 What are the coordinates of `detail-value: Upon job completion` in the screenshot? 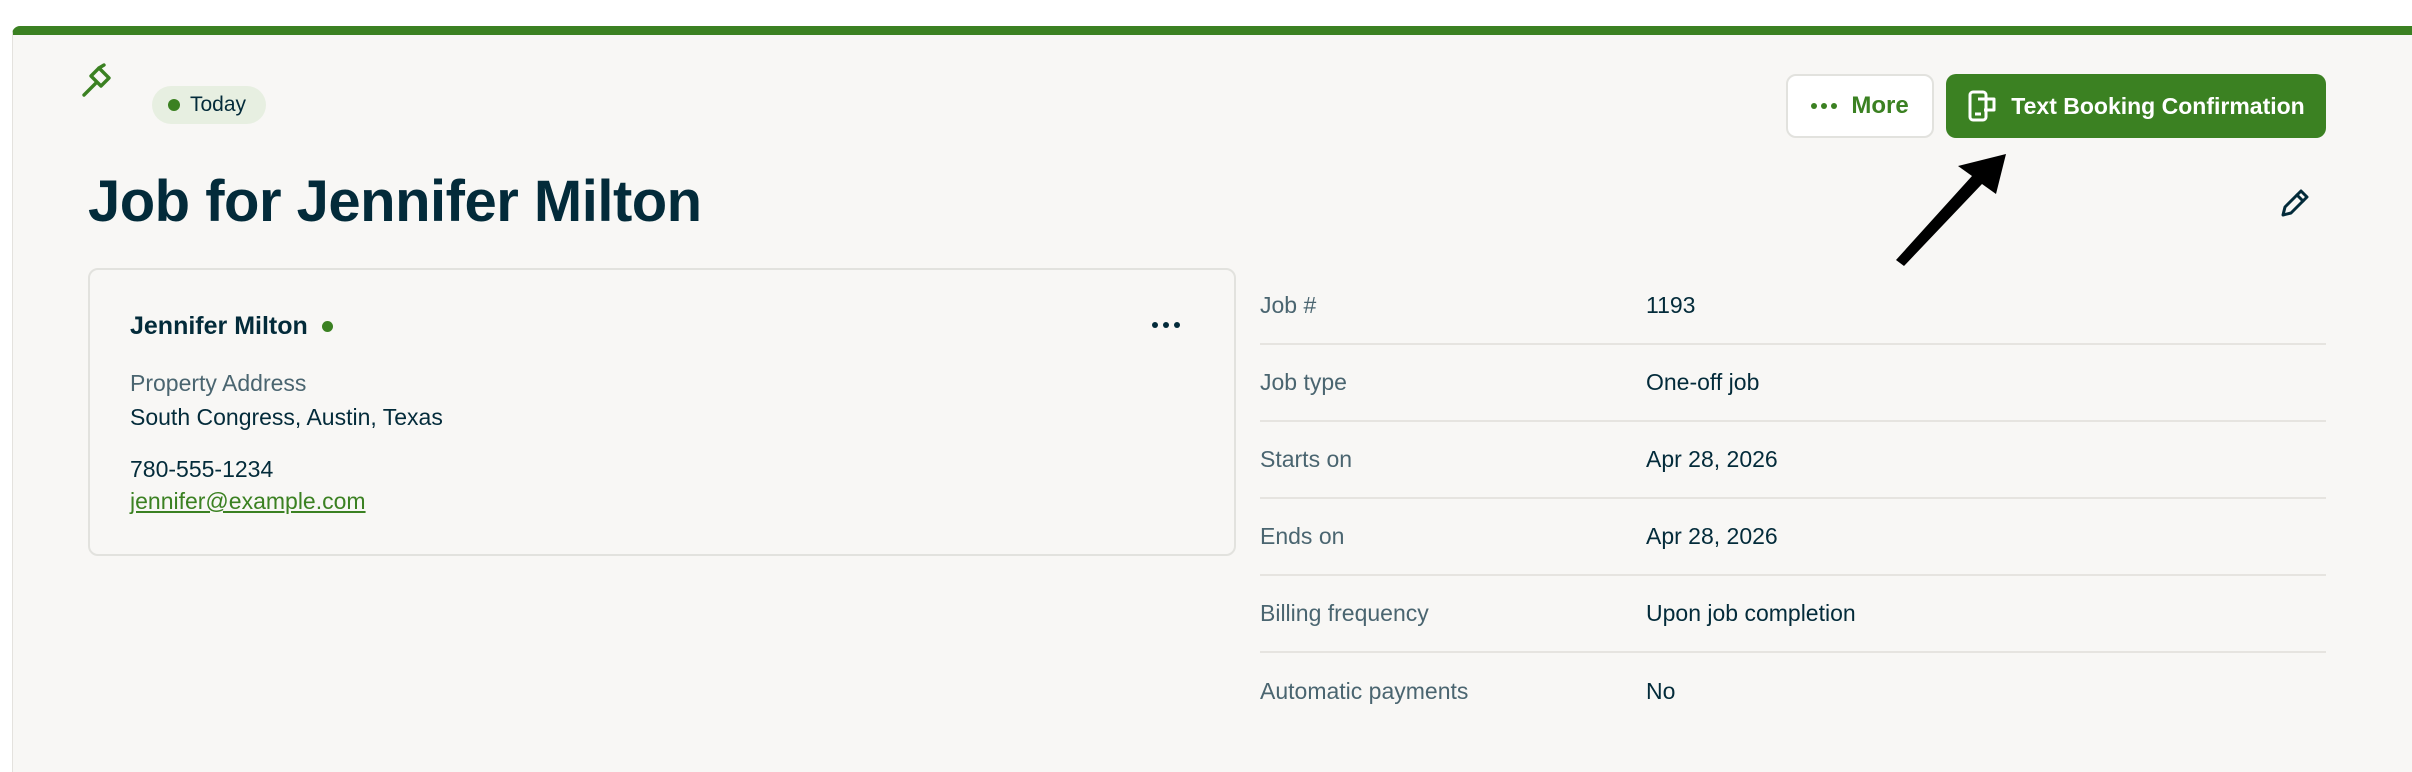 It's located at (1751, 613).